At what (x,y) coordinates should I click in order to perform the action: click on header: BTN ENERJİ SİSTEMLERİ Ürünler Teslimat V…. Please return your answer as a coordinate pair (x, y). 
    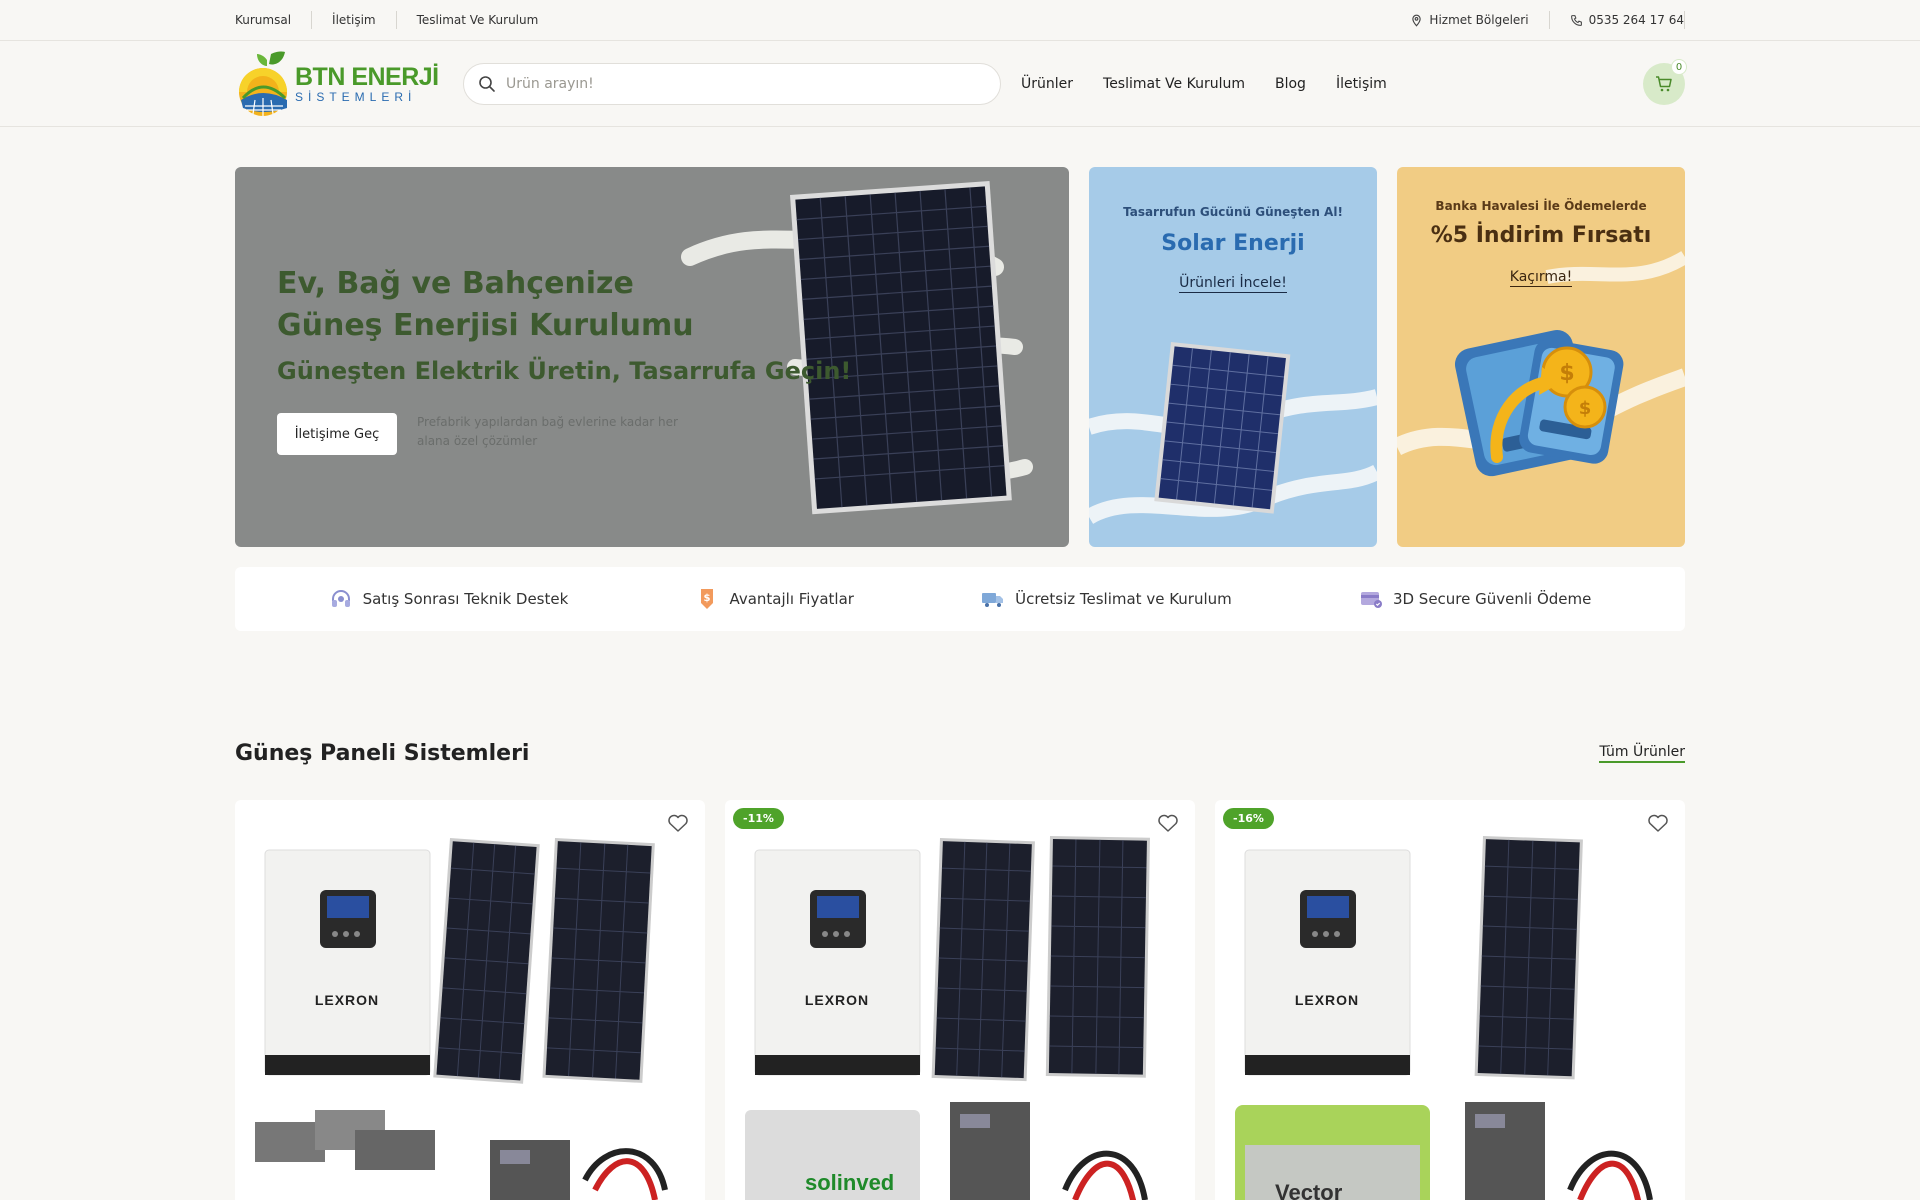
    Looking at the image, I should click on (960, 84).